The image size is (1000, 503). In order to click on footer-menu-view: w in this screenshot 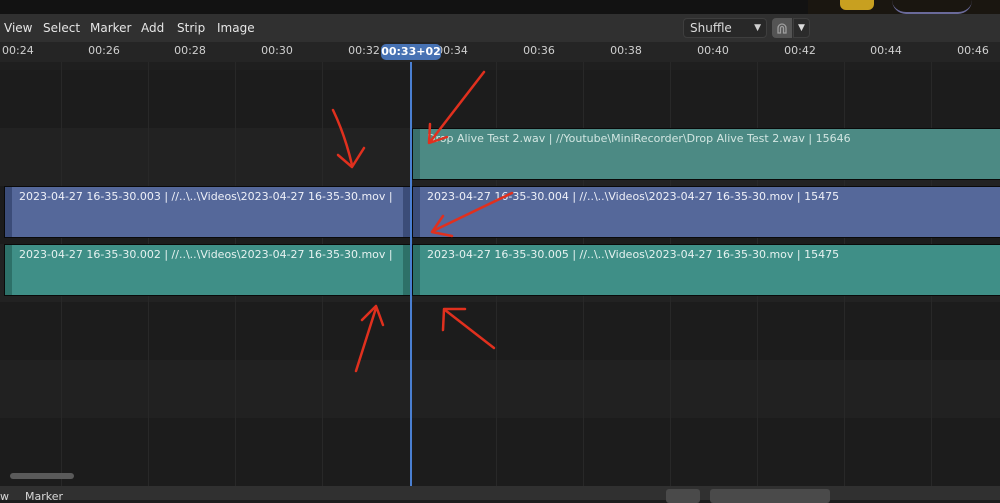, I will do `click(4, 496)`.